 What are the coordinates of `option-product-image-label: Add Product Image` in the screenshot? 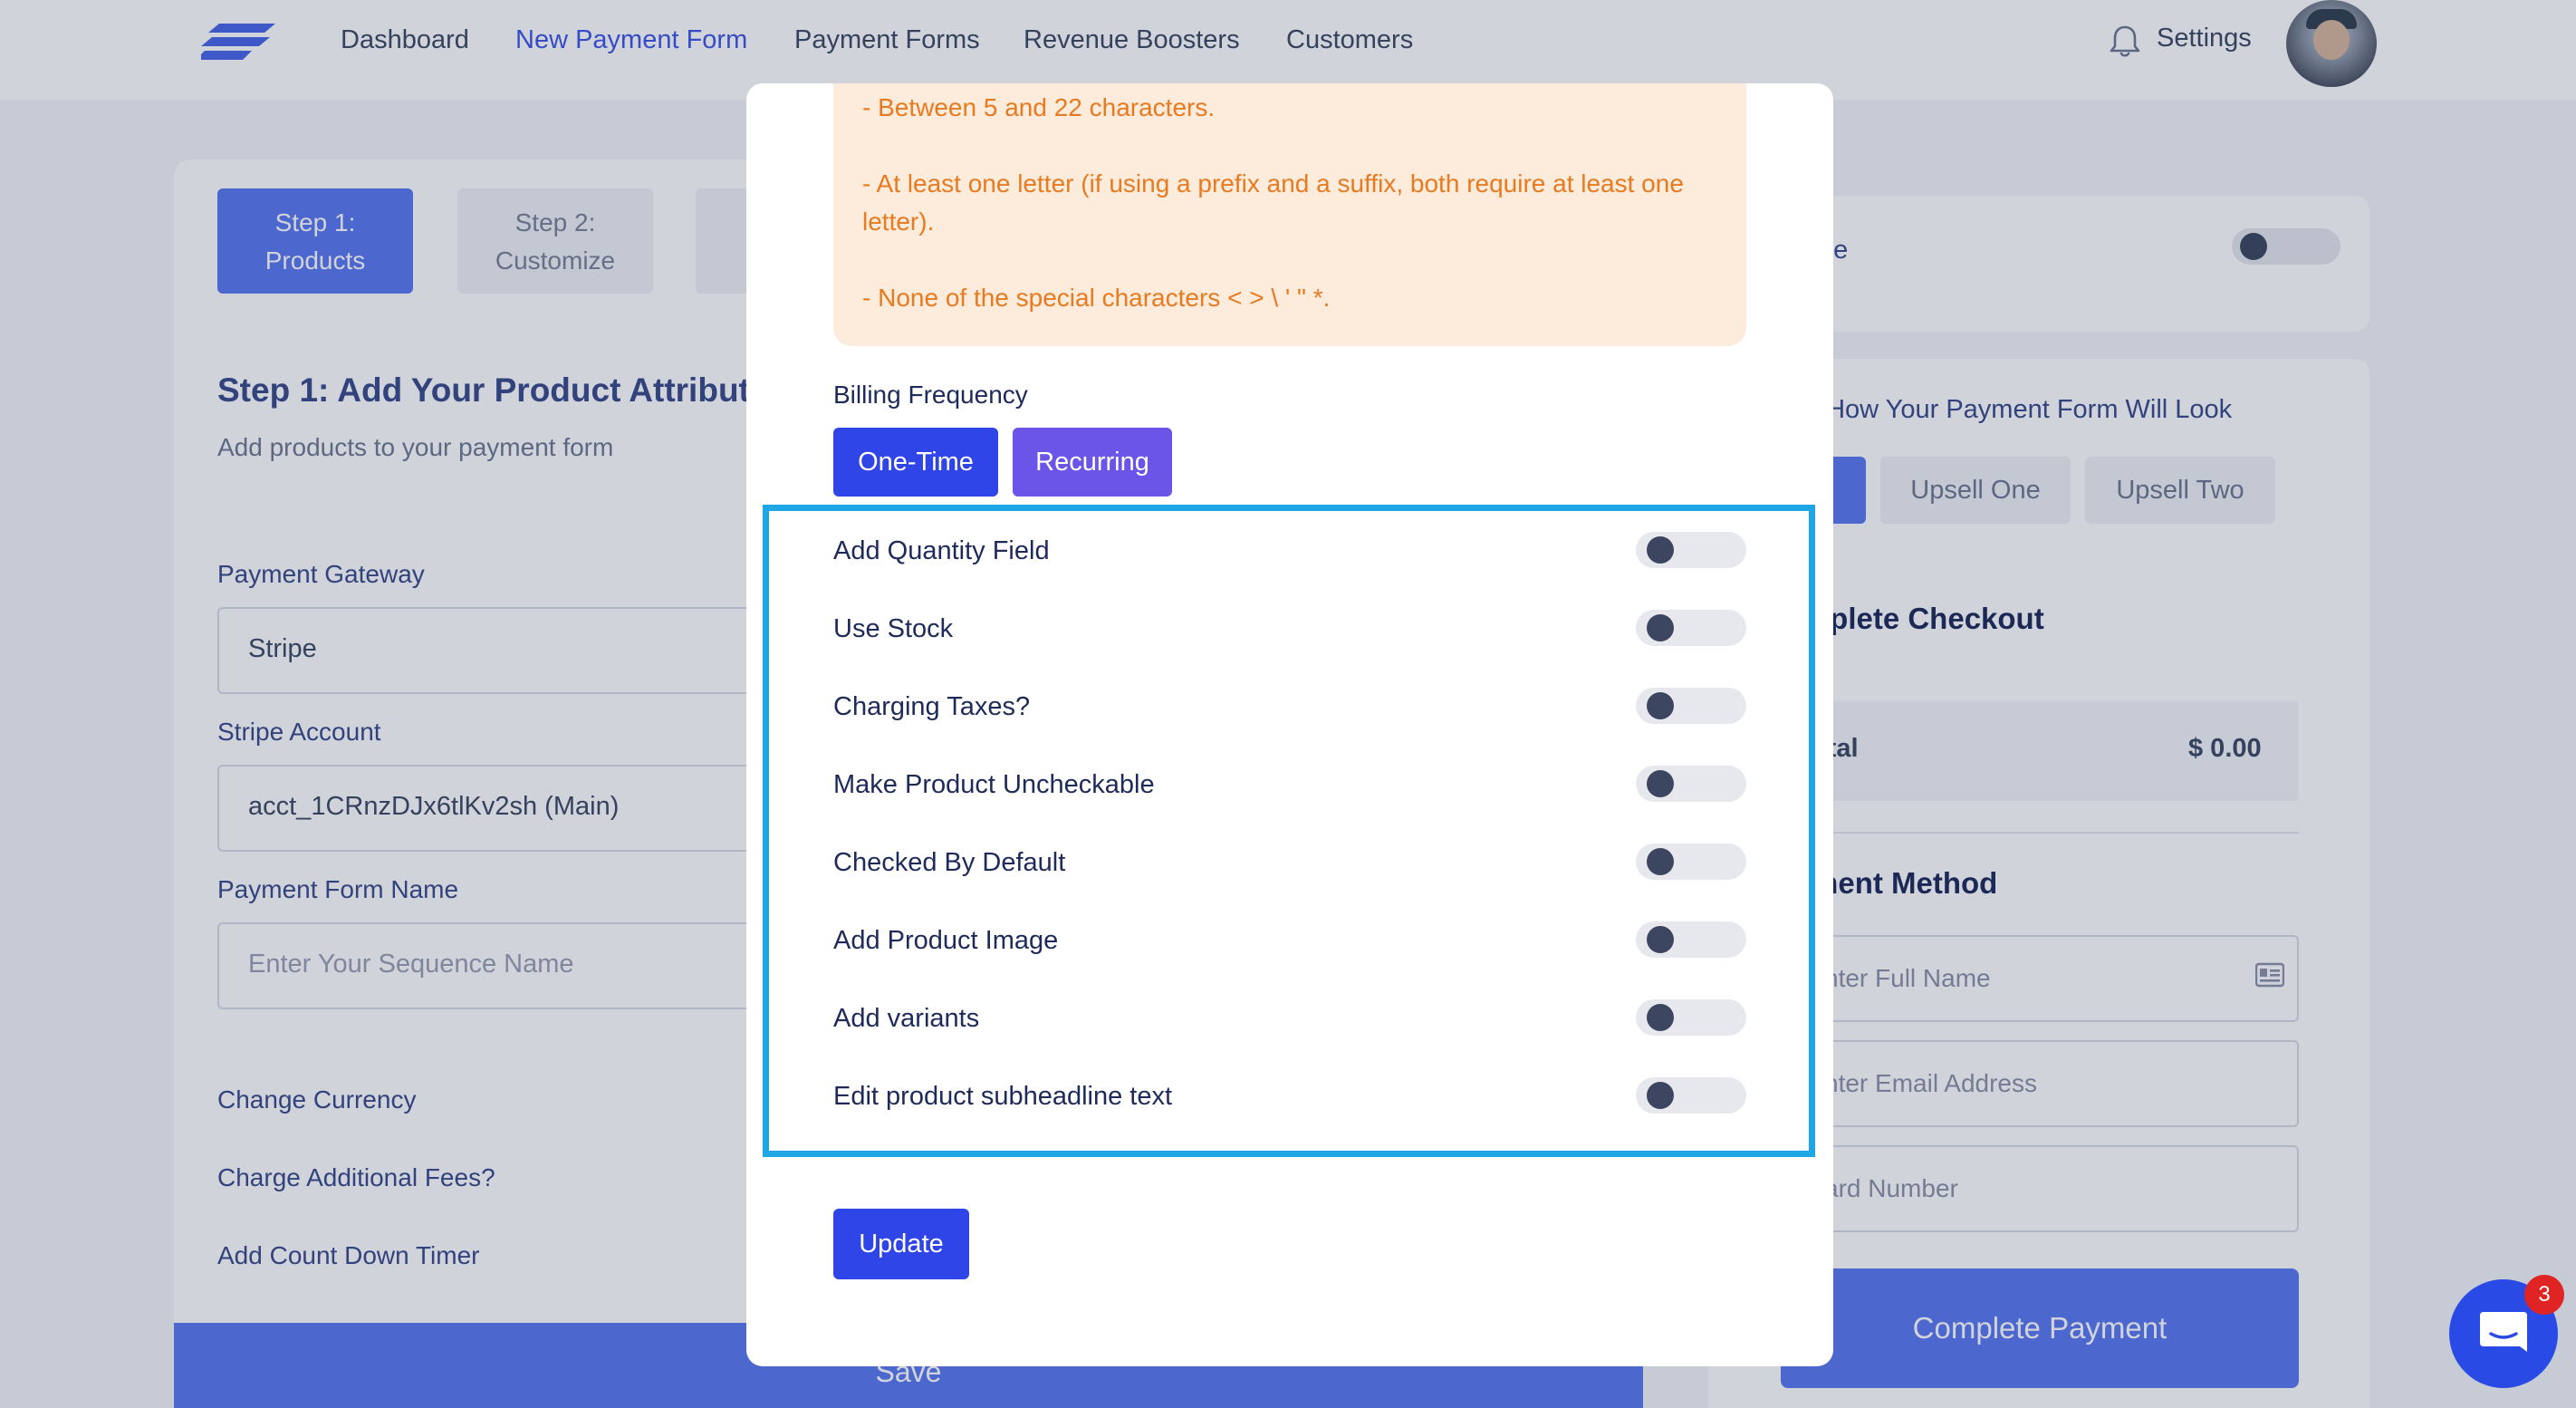 It's located at (946, 940).